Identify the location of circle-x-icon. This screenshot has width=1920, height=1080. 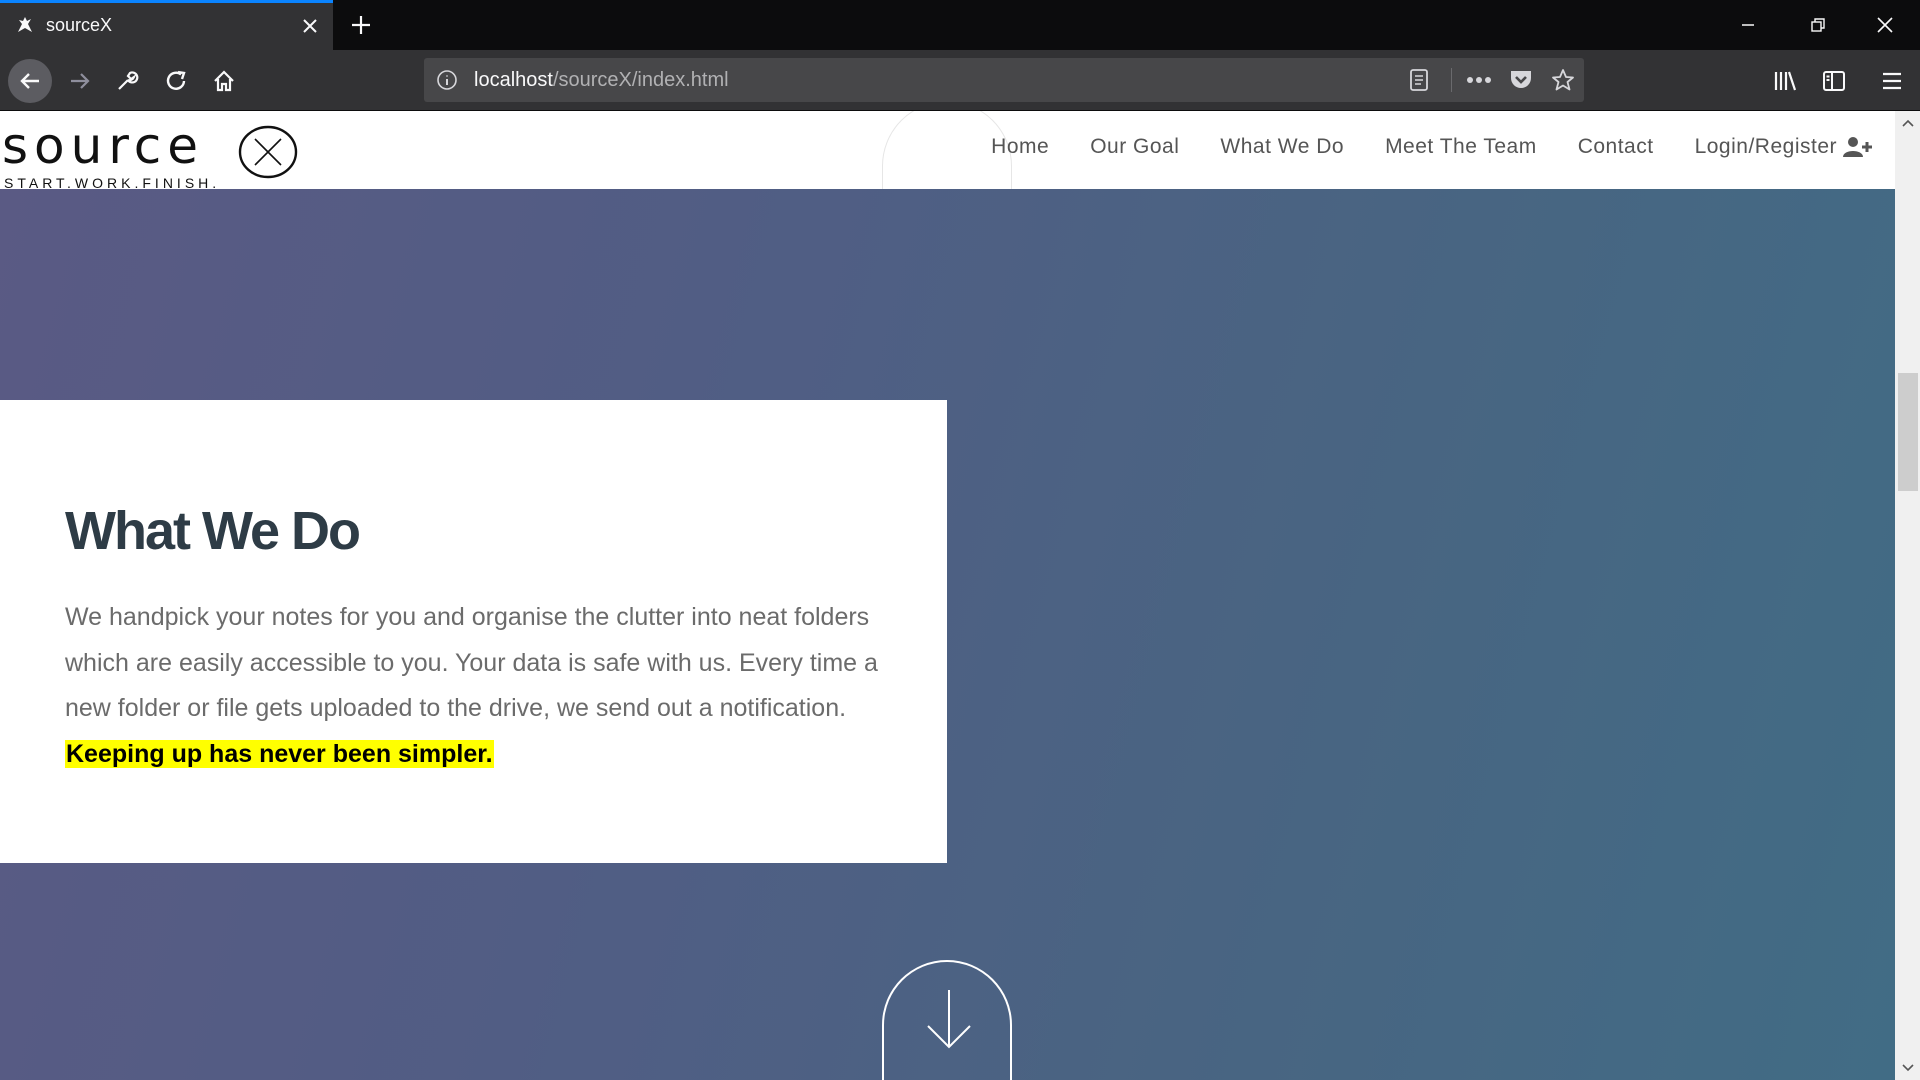
(268, 152).